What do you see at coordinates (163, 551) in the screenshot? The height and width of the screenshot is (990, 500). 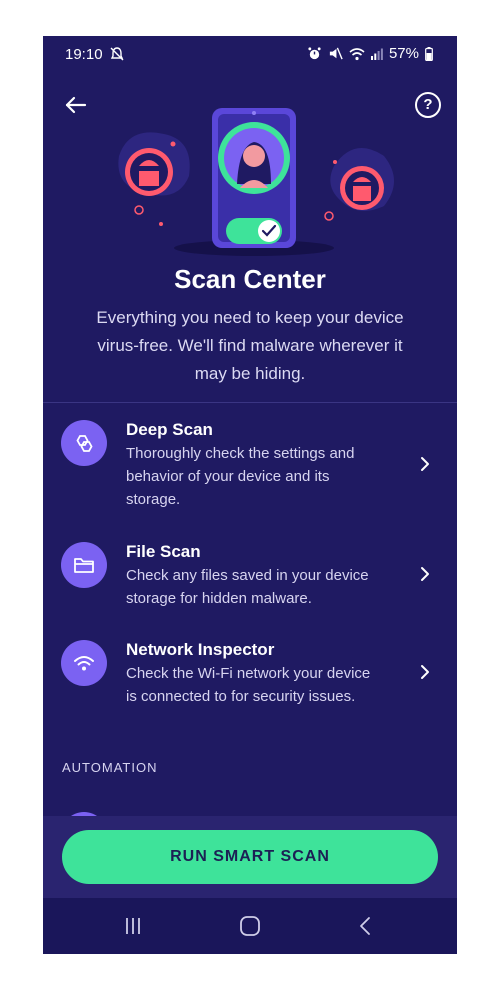 I see `file-scan-title: File Scan` at bounding box center [163, 551].